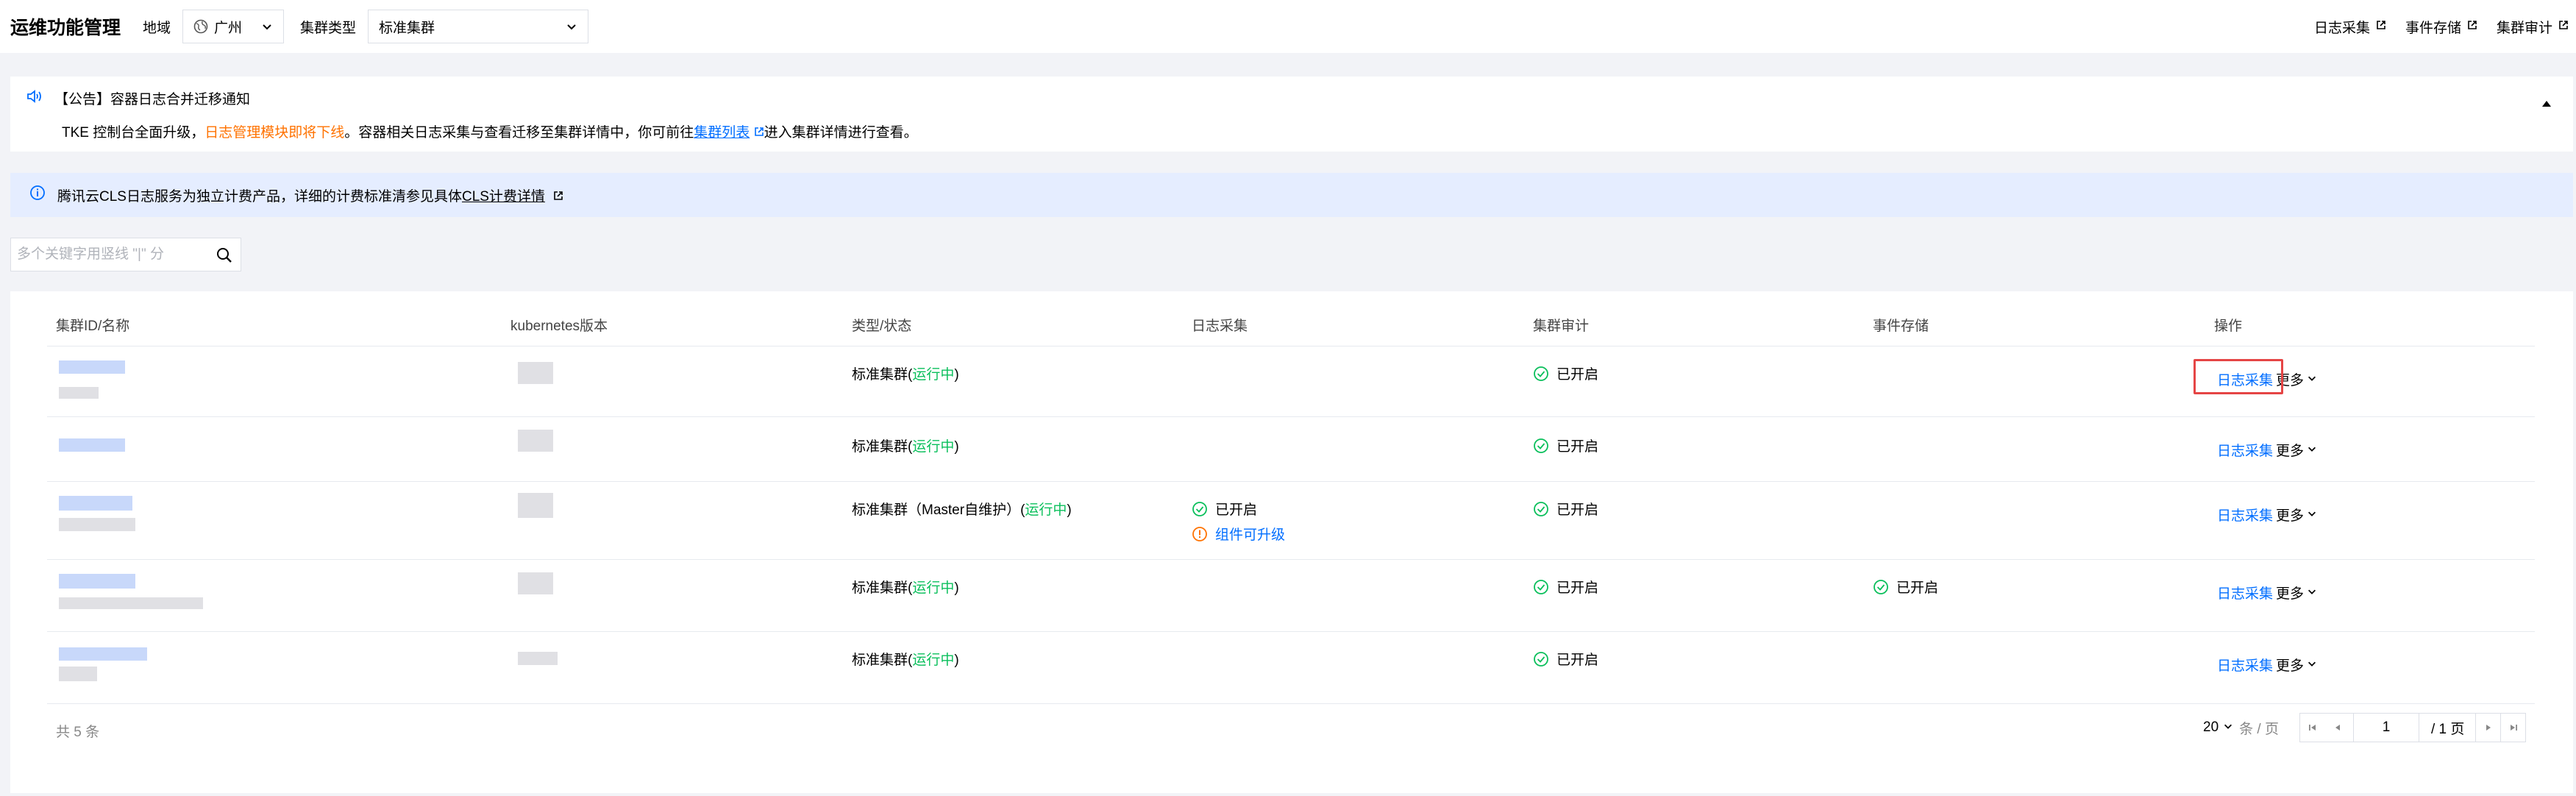  I want to click on cluster-type-value: 标准集群, so click(407, 28).